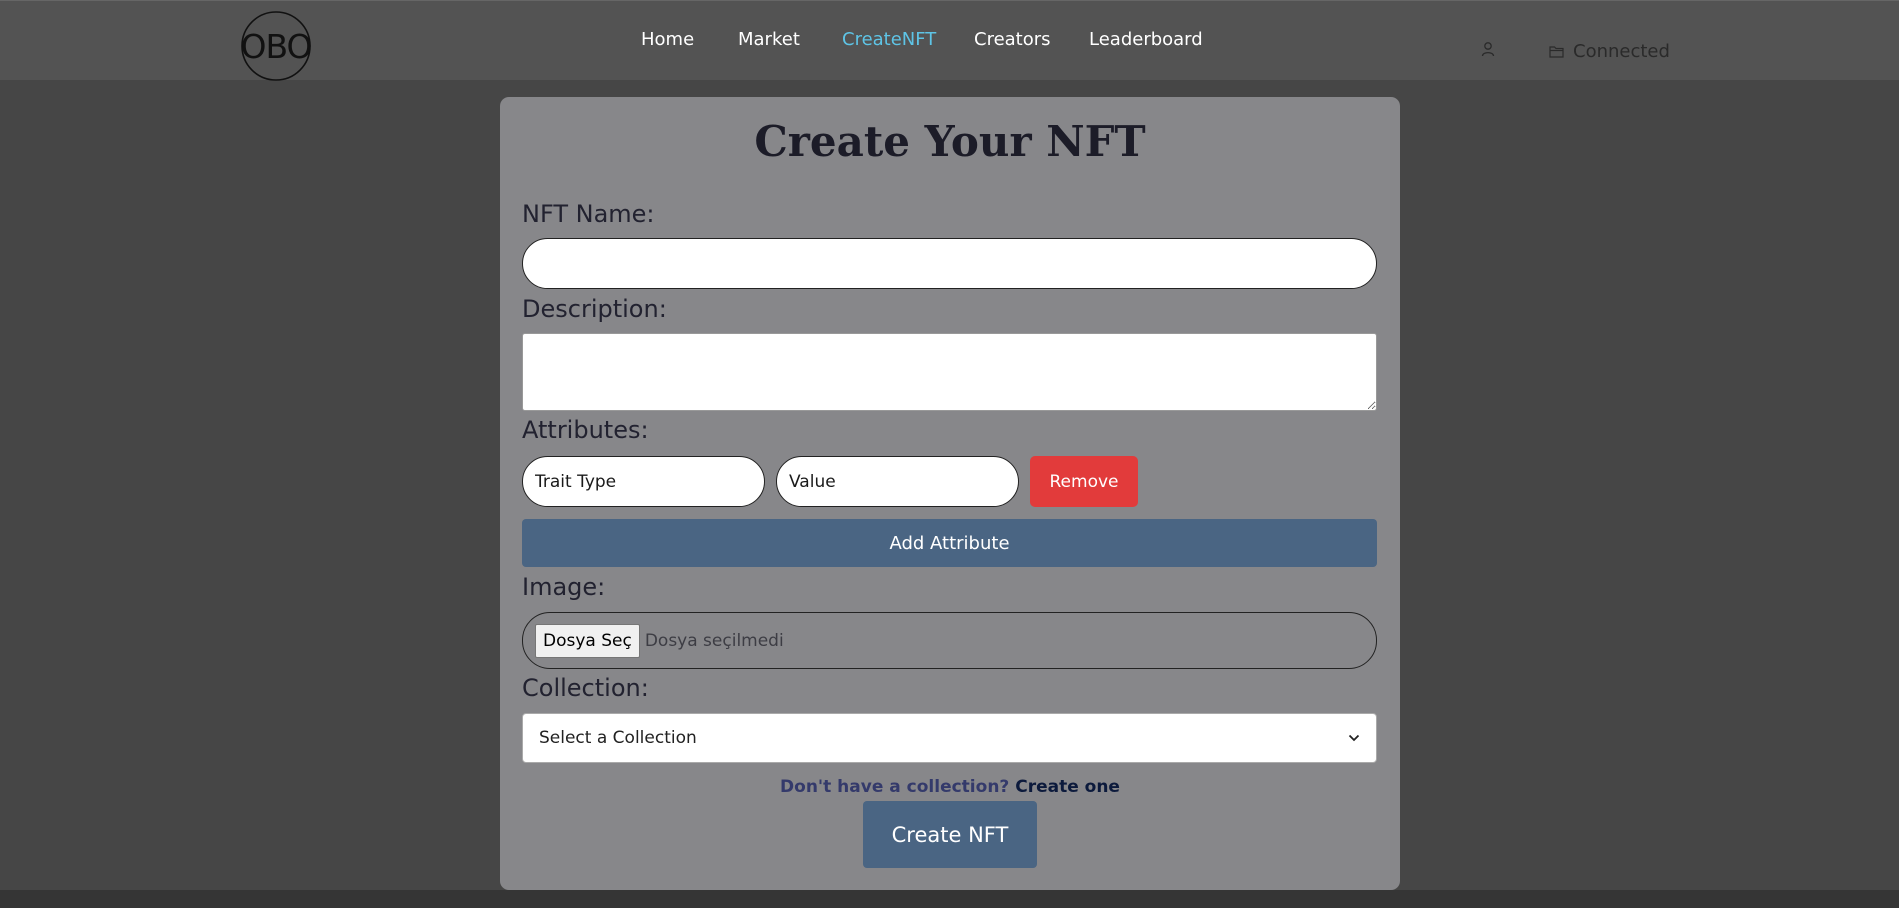 This screenshot has width=1899, height=908. What do you see at coordinates (889, 39) in the screenshot?
I see `nav-createnft: CreateNFT` at bounding box center [889, 39].